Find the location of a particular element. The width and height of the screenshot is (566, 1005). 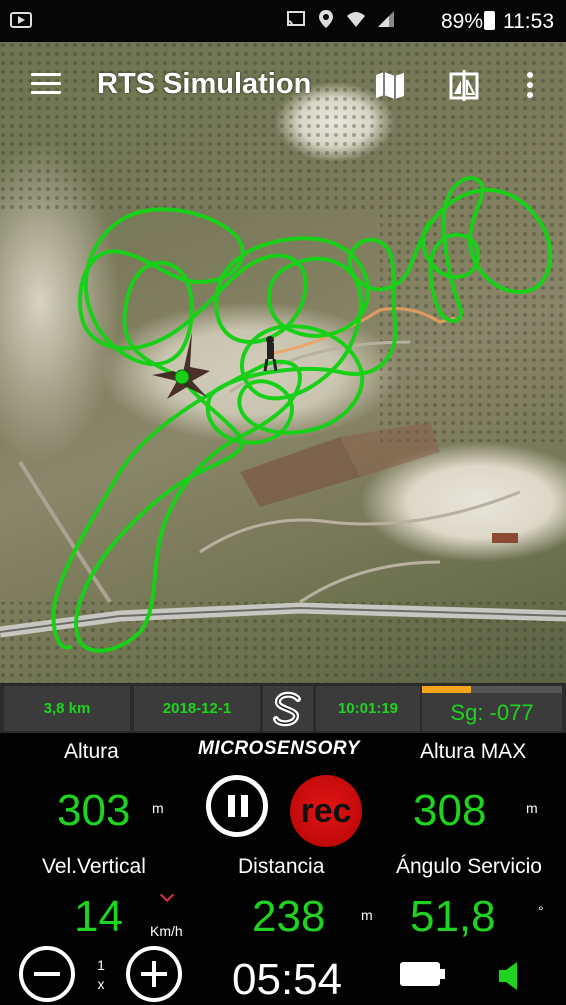

distancia-value: 238 is located at coordinates (289, 916).